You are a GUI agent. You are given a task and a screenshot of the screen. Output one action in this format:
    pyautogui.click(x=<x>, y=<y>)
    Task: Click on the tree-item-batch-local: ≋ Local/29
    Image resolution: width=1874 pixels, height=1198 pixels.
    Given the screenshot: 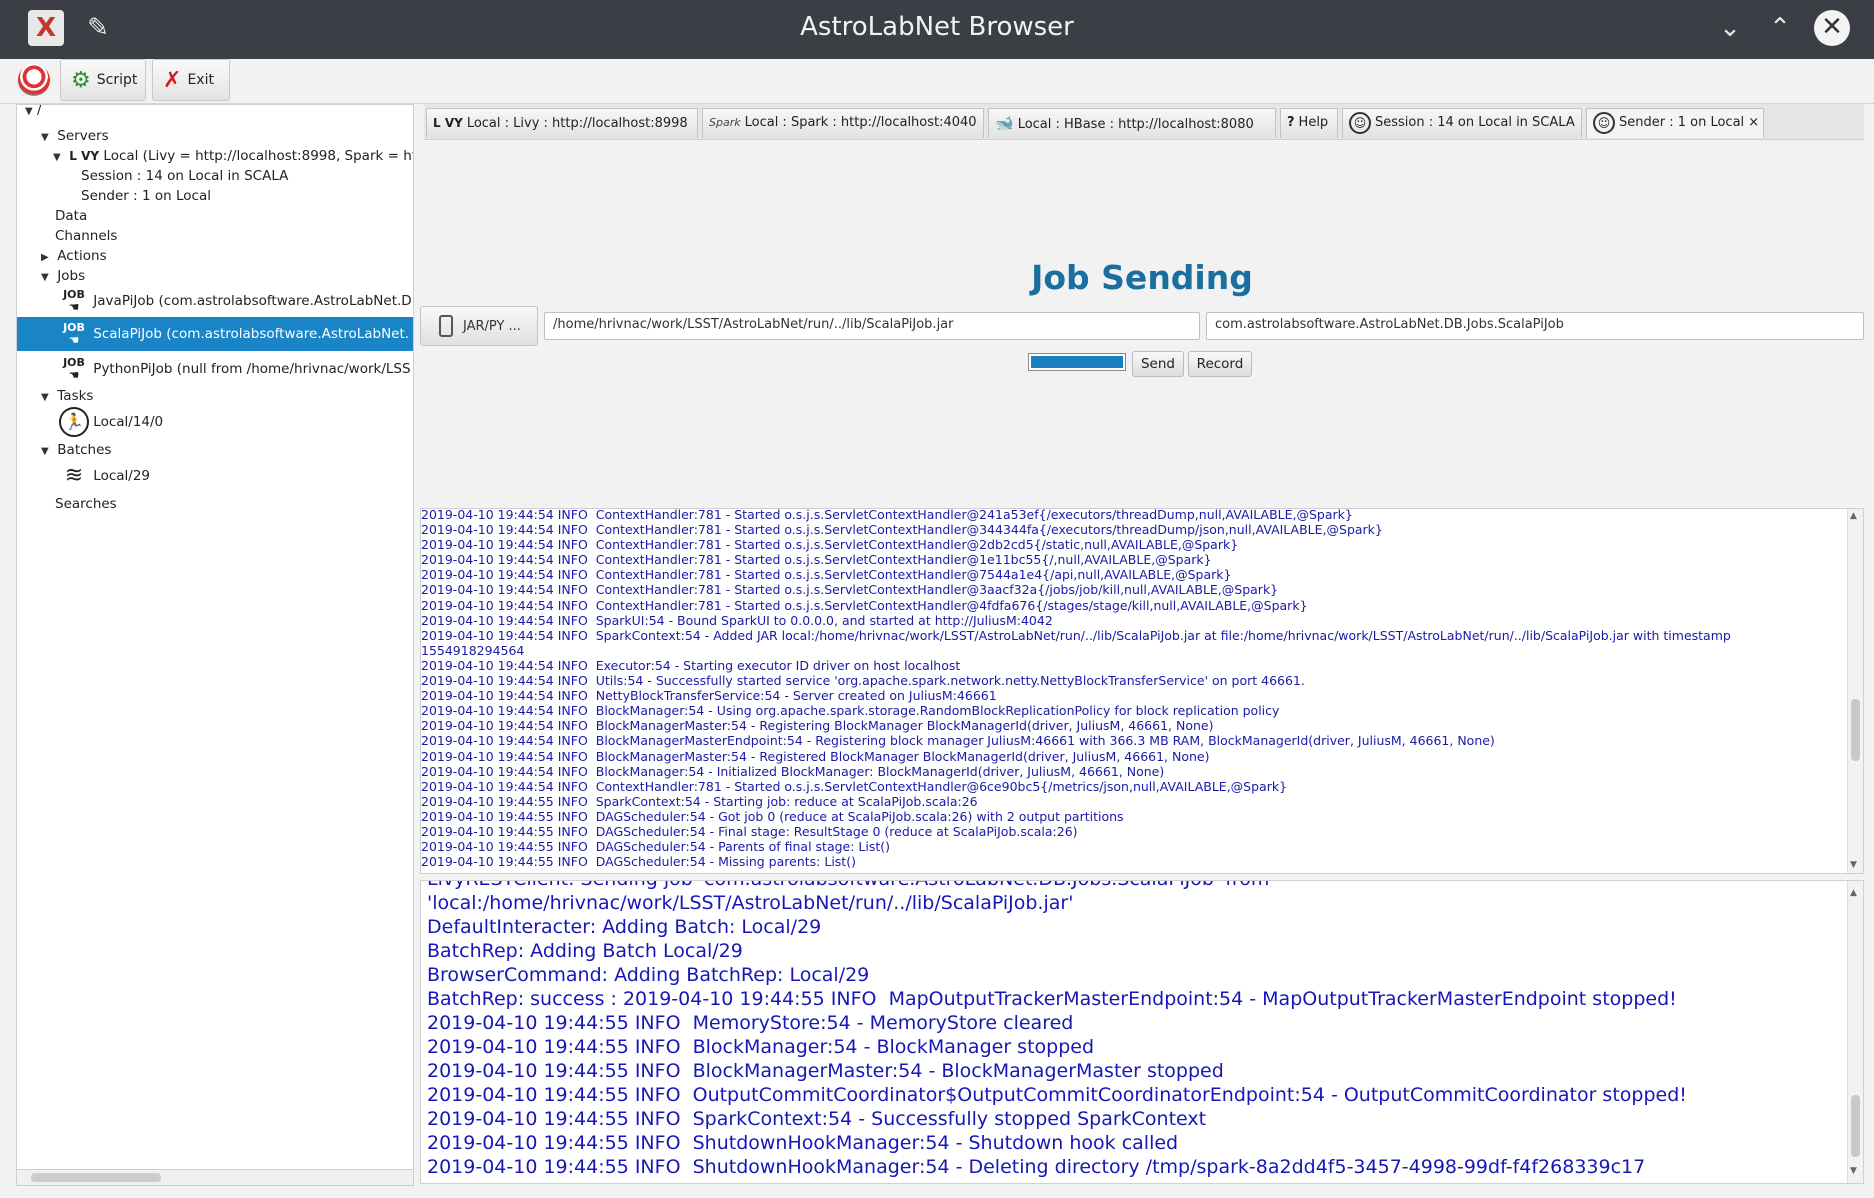 What is the action you would take?
    pyautogui.click(x=104, y=476)
    